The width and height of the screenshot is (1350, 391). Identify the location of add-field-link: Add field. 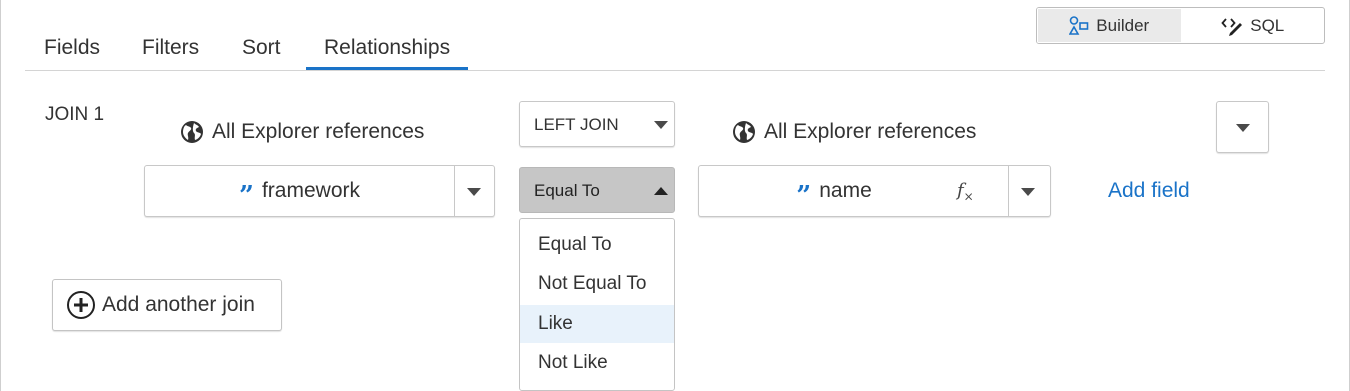
(1149, 191).